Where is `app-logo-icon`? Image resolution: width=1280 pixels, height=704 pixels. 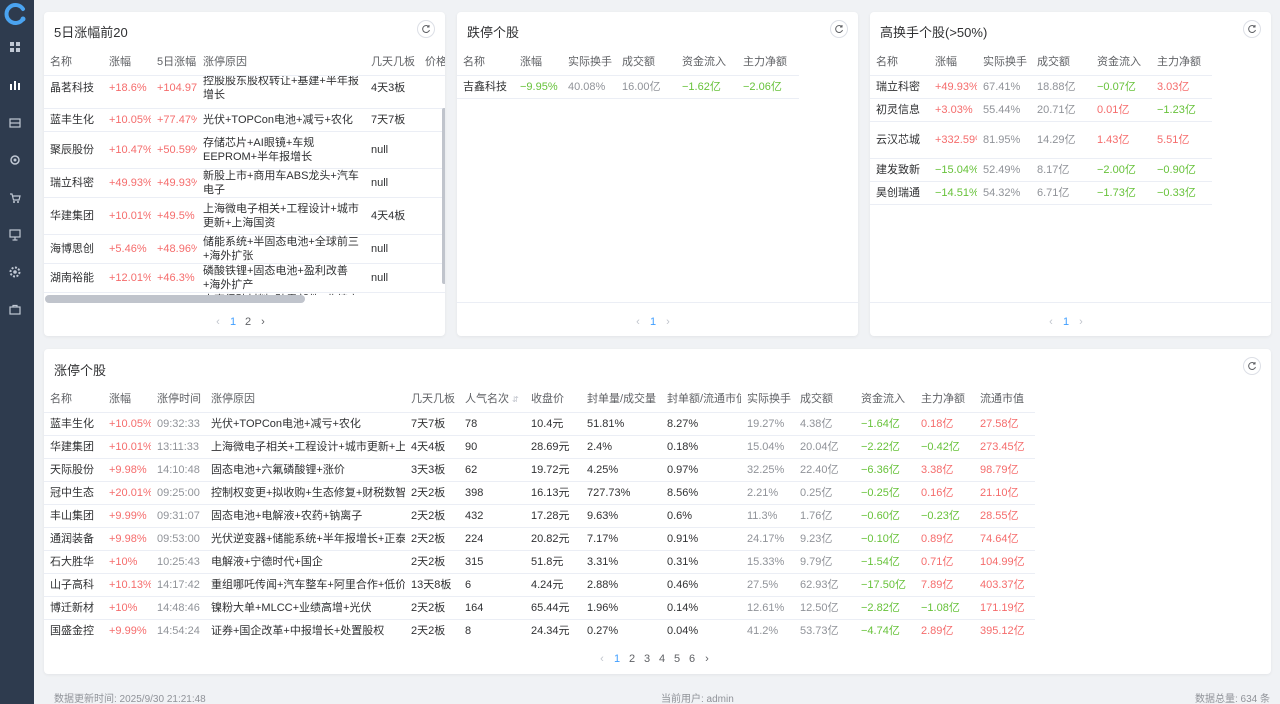
app-logo-icon is located at coordinates (16, 14).